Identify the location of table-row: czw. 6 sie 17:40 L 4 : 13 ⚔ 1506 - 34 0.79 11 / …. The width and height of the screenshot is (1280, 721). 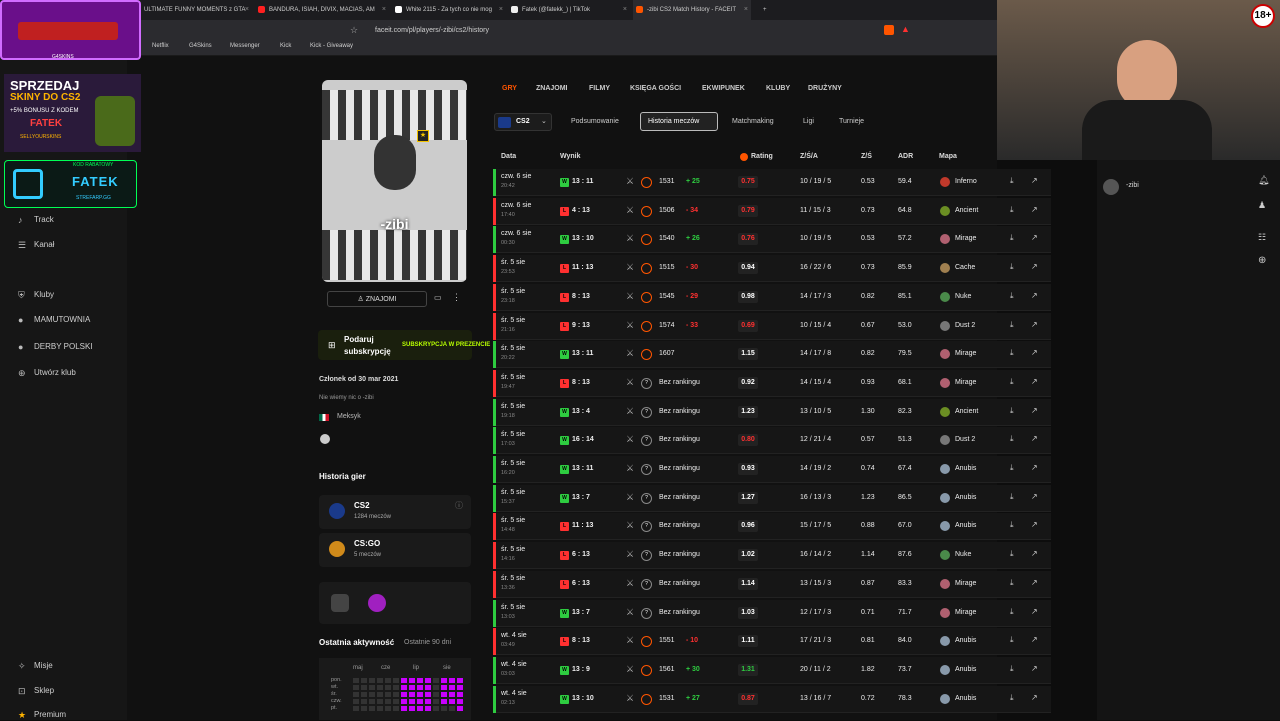
(772, 211).